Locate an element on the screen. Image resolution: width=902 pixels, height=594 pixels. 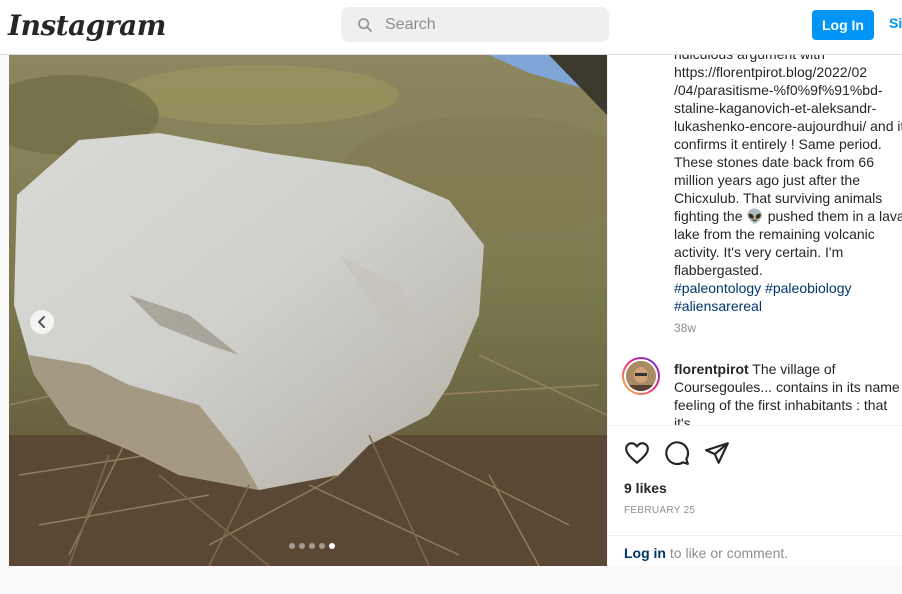
login-prompt: Log in to like or comment. is located at coordinates (706, 553).